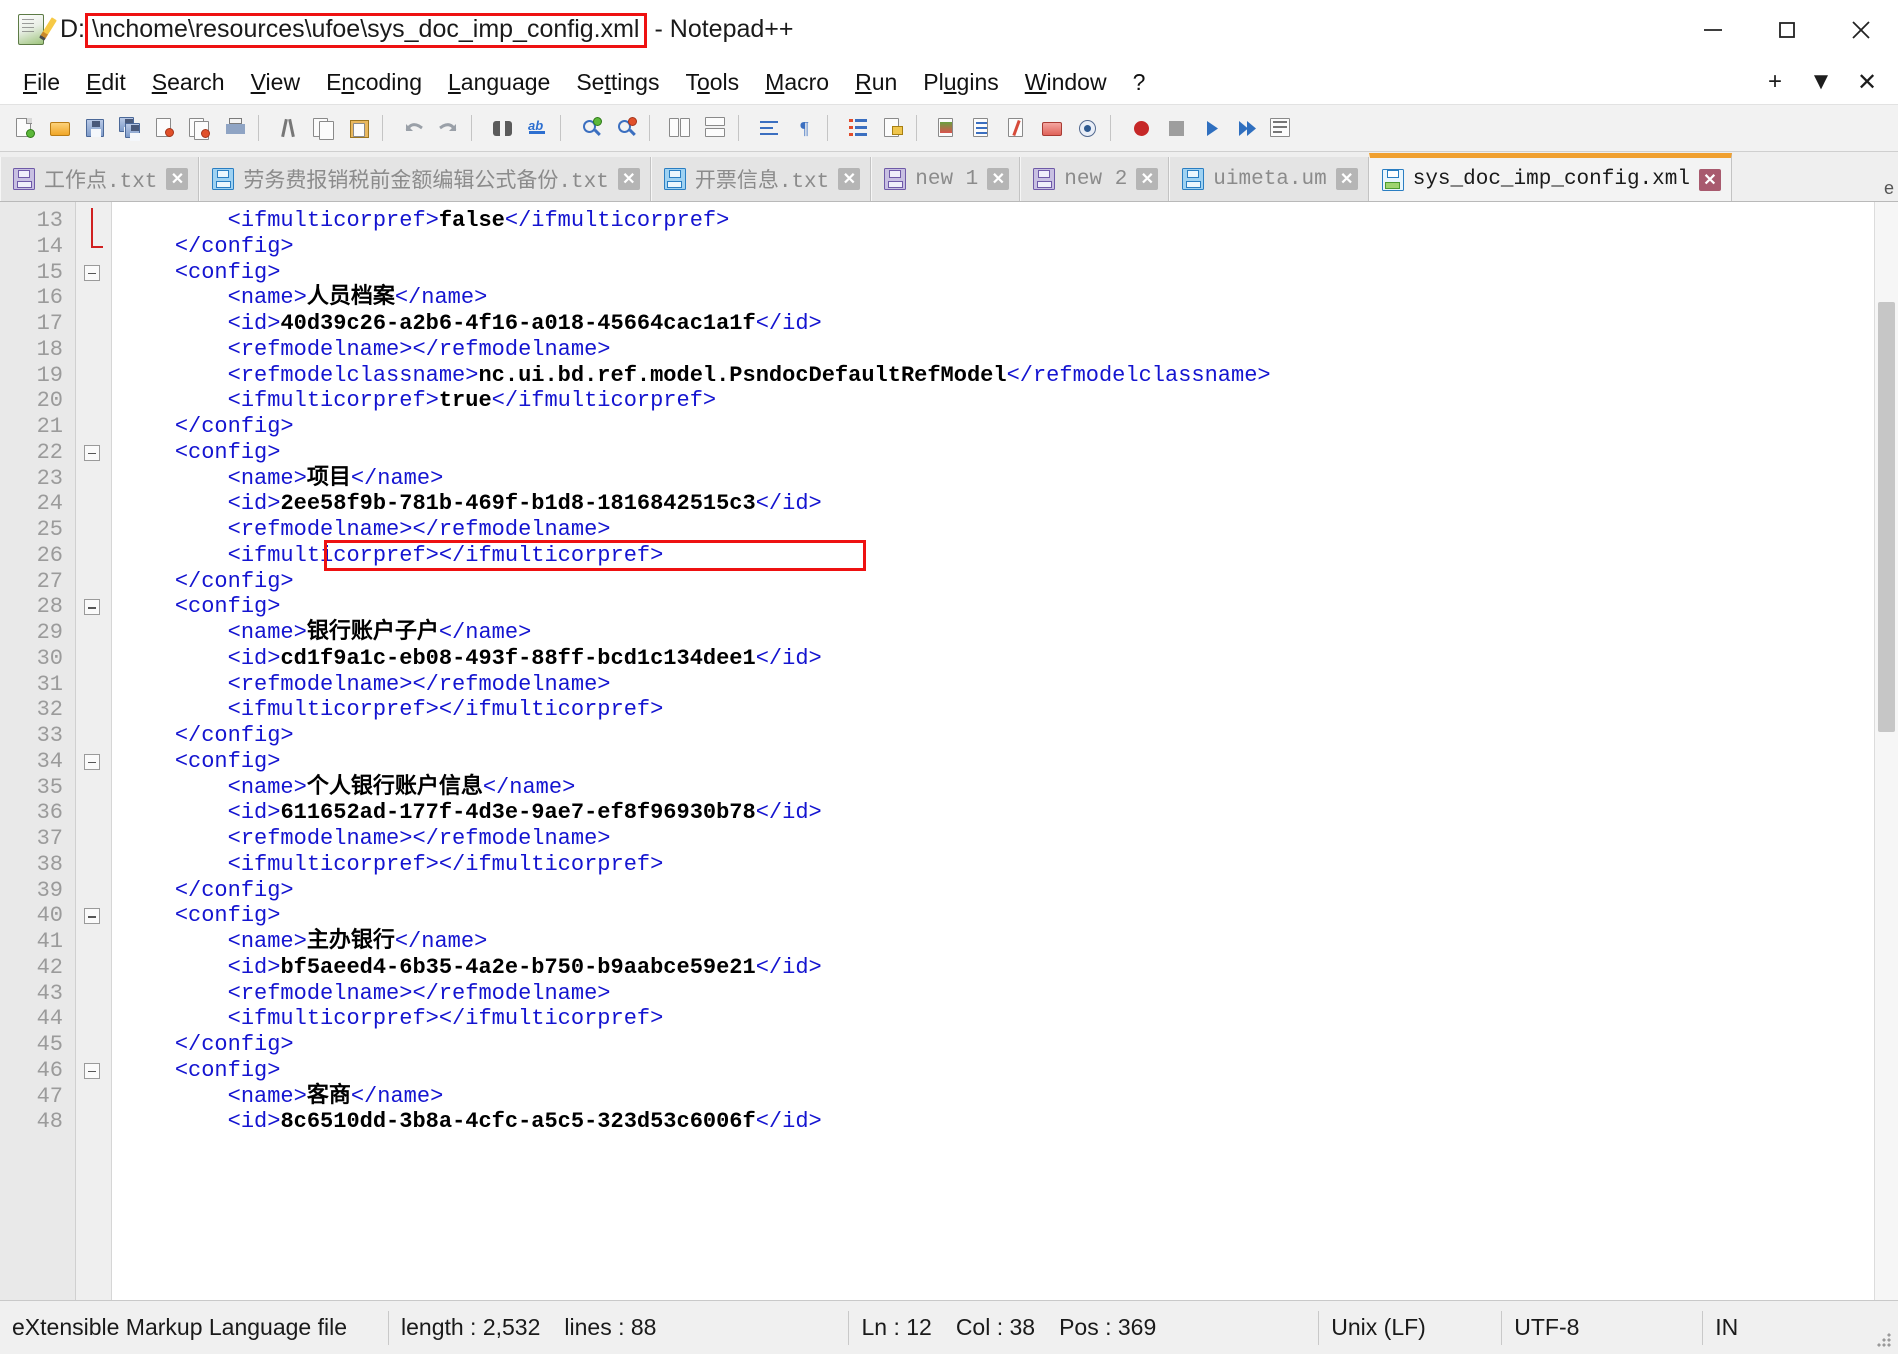  Describe the element at coordinates (130, 128) in the screenshot. I see `save-all-icon` at that location.